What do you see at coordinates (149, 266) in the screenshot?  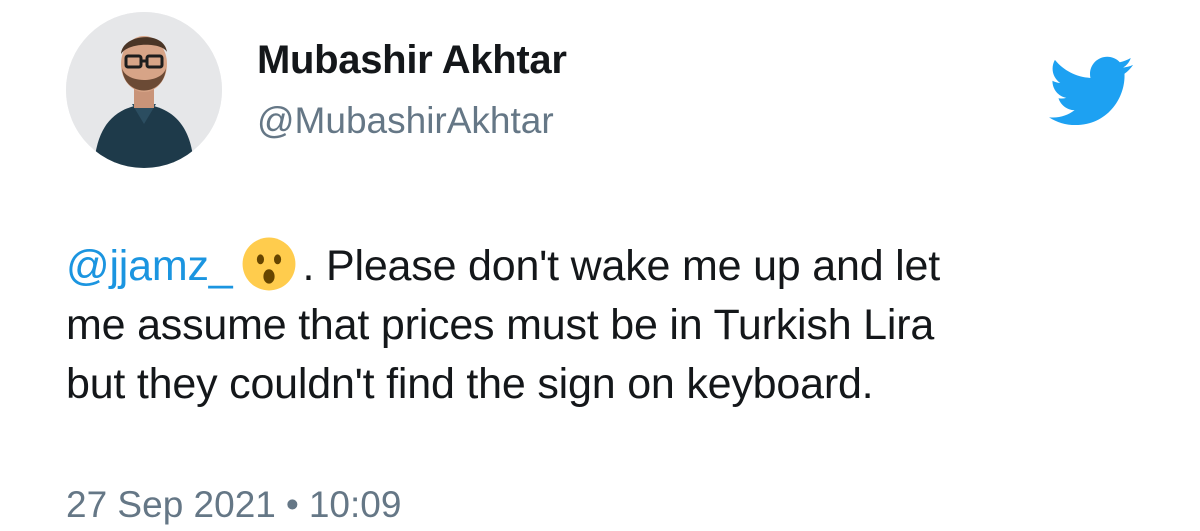 I see `mention-link: @jjamz_` at bounding box center [149, 266].